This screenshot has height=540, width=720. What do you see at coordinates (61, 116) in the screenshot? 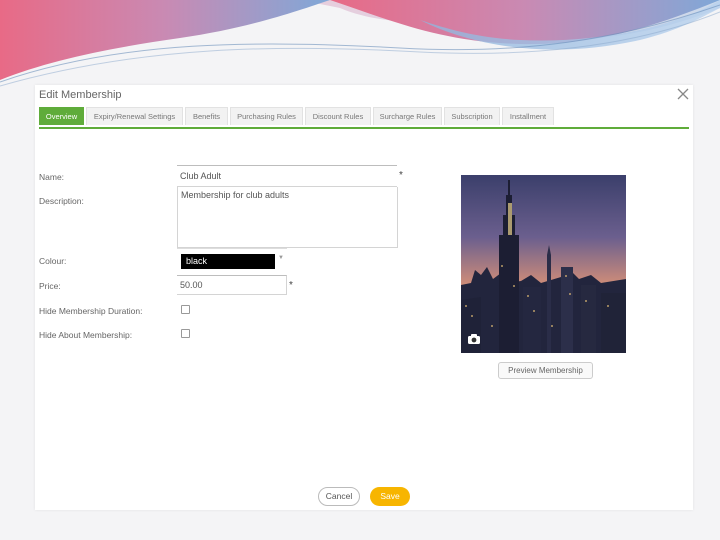
I see `tab-overview: Overview` at bounding box center [61, 116].